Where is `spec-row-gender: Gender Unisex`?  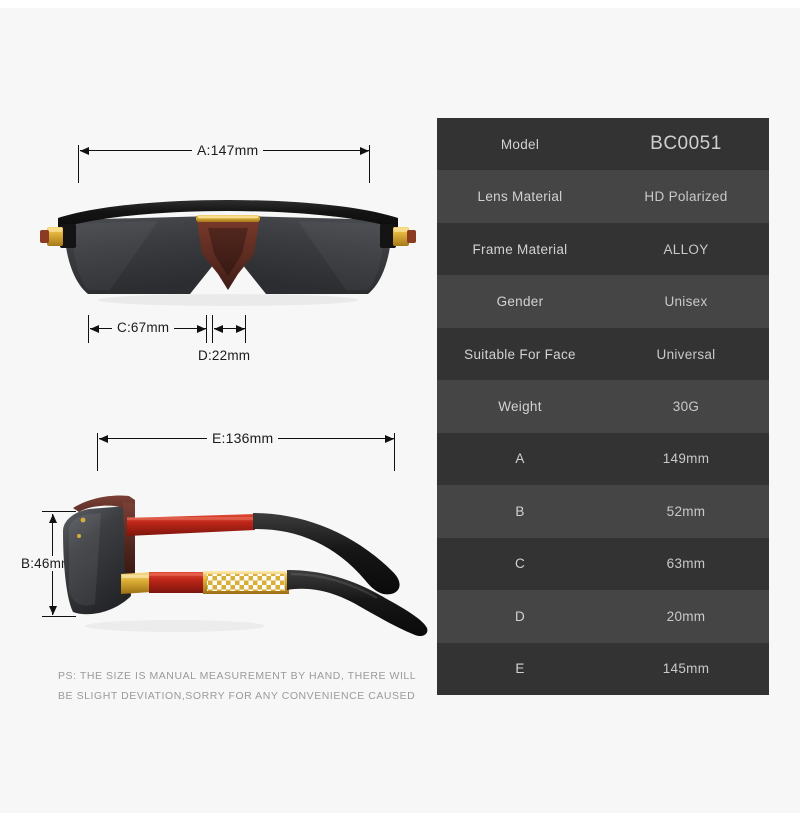 spec-row-gender: Gender Unisex is located at coordinates (603, 301).